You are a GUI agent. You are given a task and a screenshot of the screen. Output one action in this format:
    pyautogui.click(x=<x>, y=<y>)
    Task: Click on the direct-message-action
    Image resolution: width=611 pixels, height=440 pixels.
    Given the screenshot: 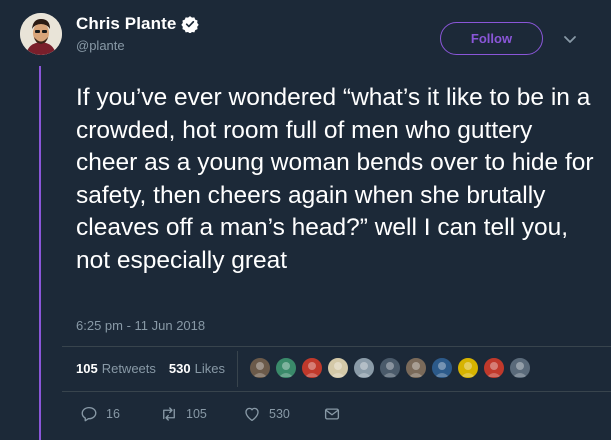 What is the action you would take?
    pyautogui.click(x=336, y=414)
    